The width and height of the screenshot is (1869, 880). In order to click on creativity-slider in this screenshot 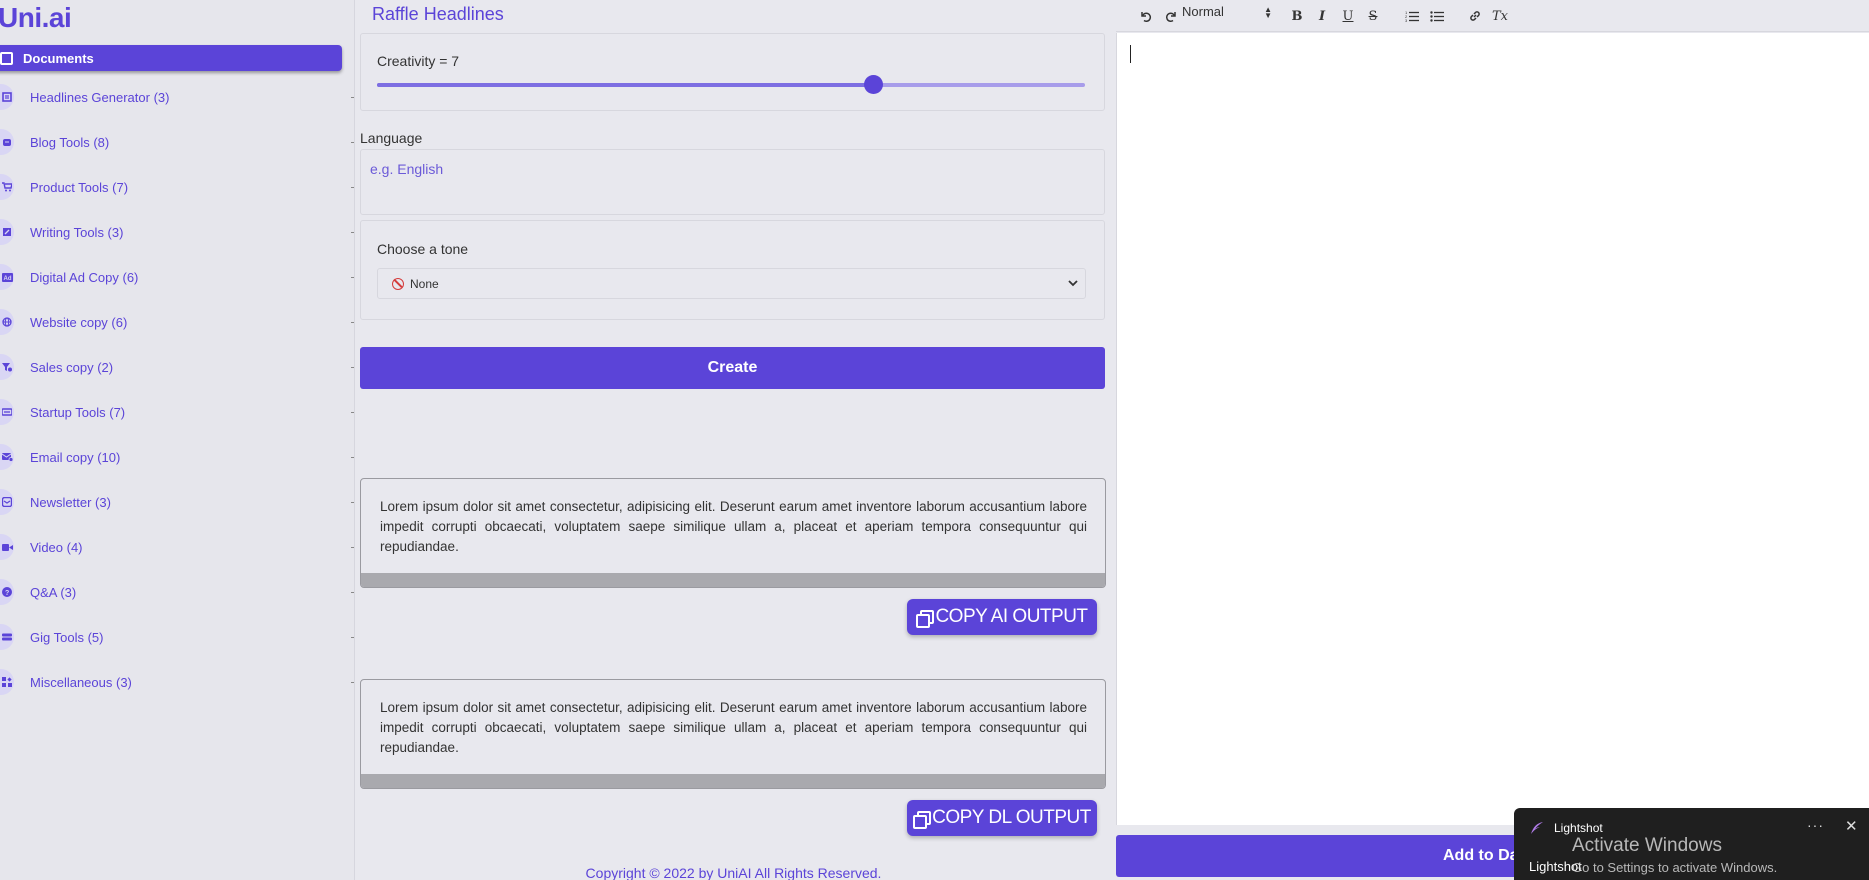, I will do `click(731, 84)`.